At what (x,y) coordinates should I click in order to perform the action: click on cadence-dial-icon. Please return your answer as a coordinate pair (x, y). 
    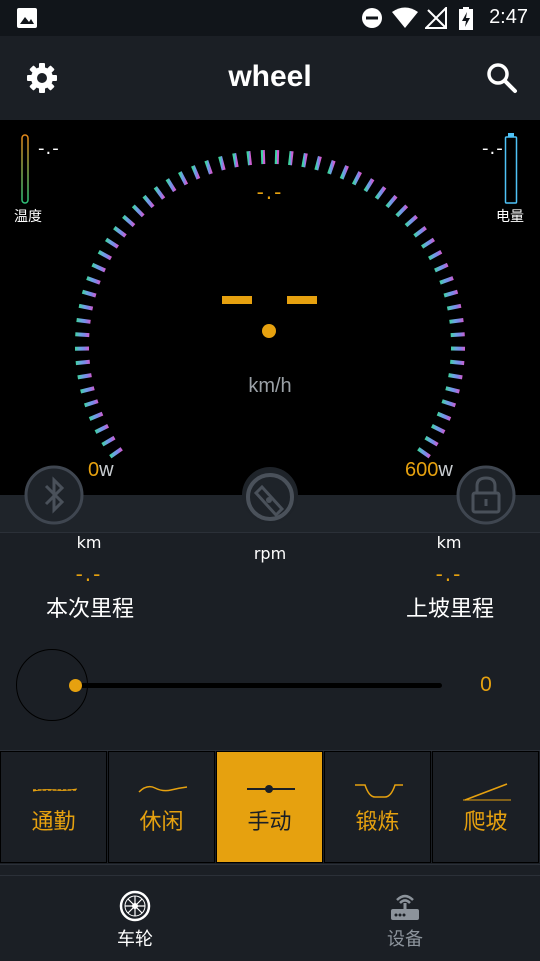
    Looking at the image, I should click on (270, 495).